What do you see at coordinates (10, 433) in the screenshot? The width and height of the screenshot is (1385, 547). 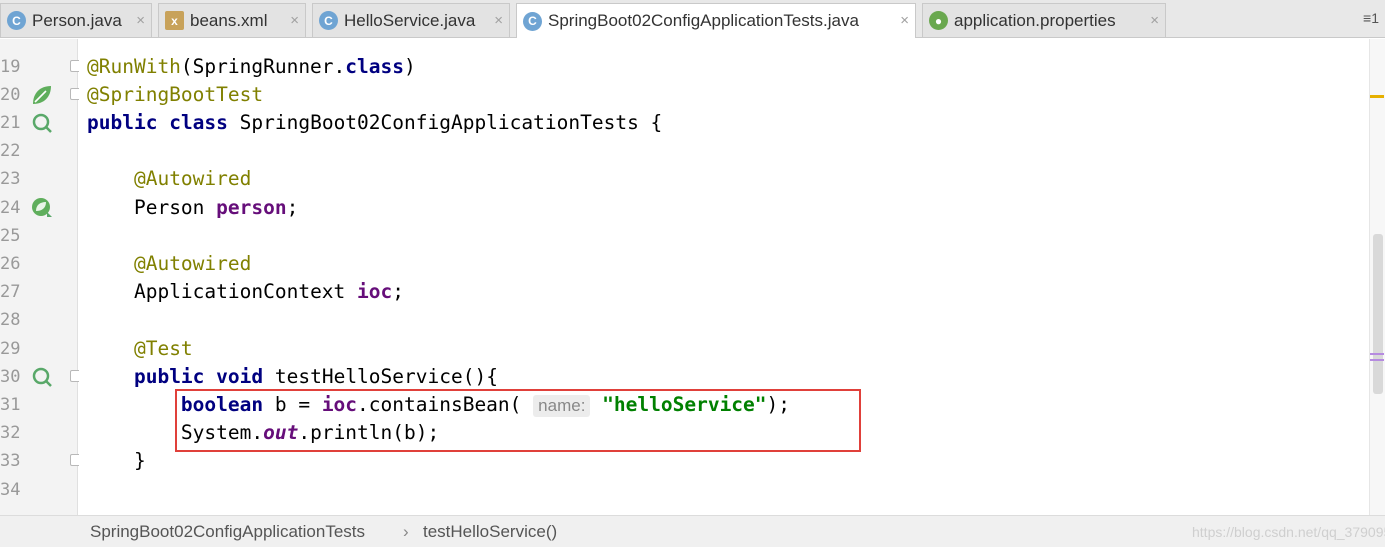 I see `line-number: 32` at bounding box center [10, 433].